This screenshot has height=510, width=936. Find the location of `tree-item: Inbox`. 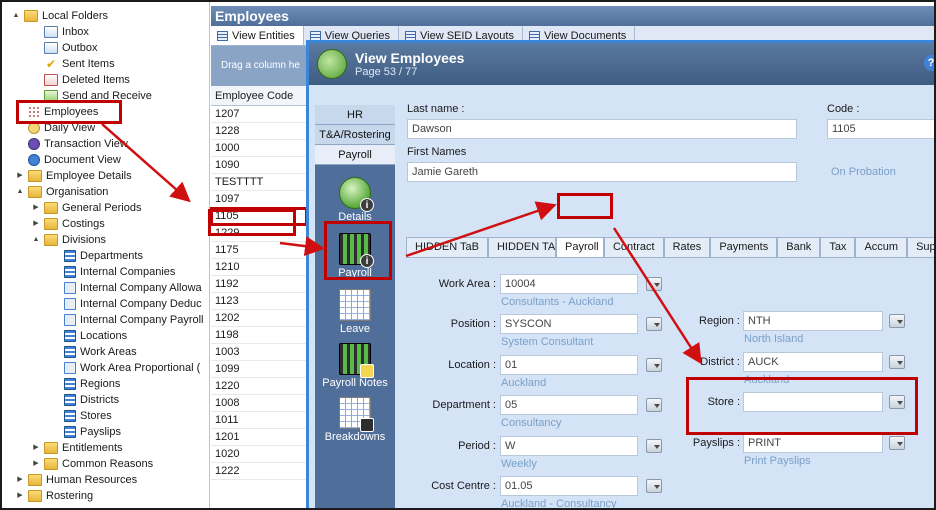

tree-item: Inbox is located at coordinates (60, 32).